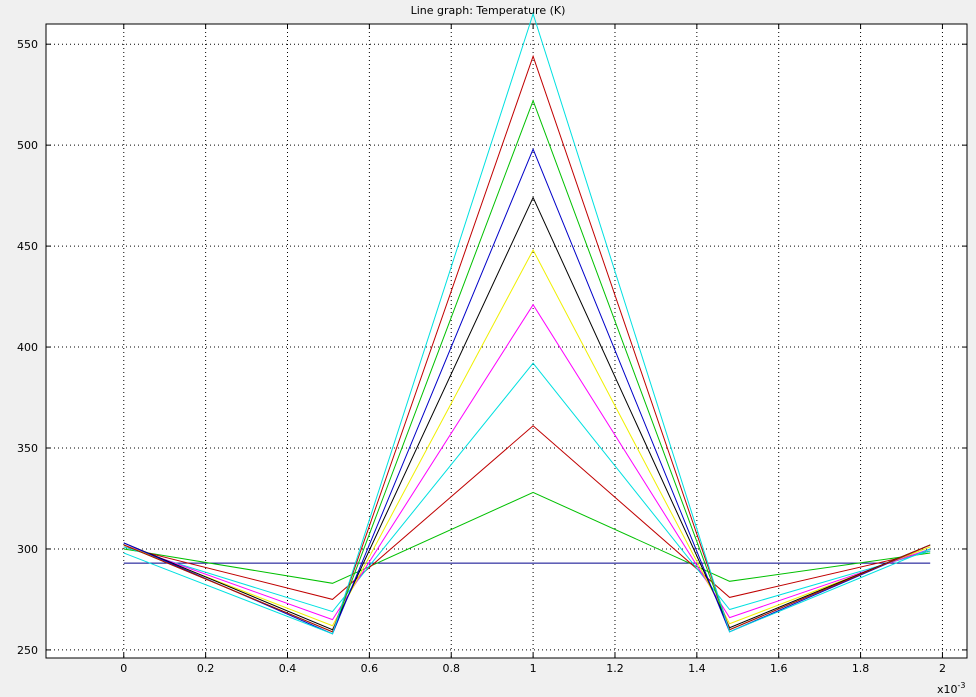 This screenshot has height=697, width=976. Describe the element at coordinates (697, 668) in the screenshot. I see `x-tick-label: 1.4` at that location.